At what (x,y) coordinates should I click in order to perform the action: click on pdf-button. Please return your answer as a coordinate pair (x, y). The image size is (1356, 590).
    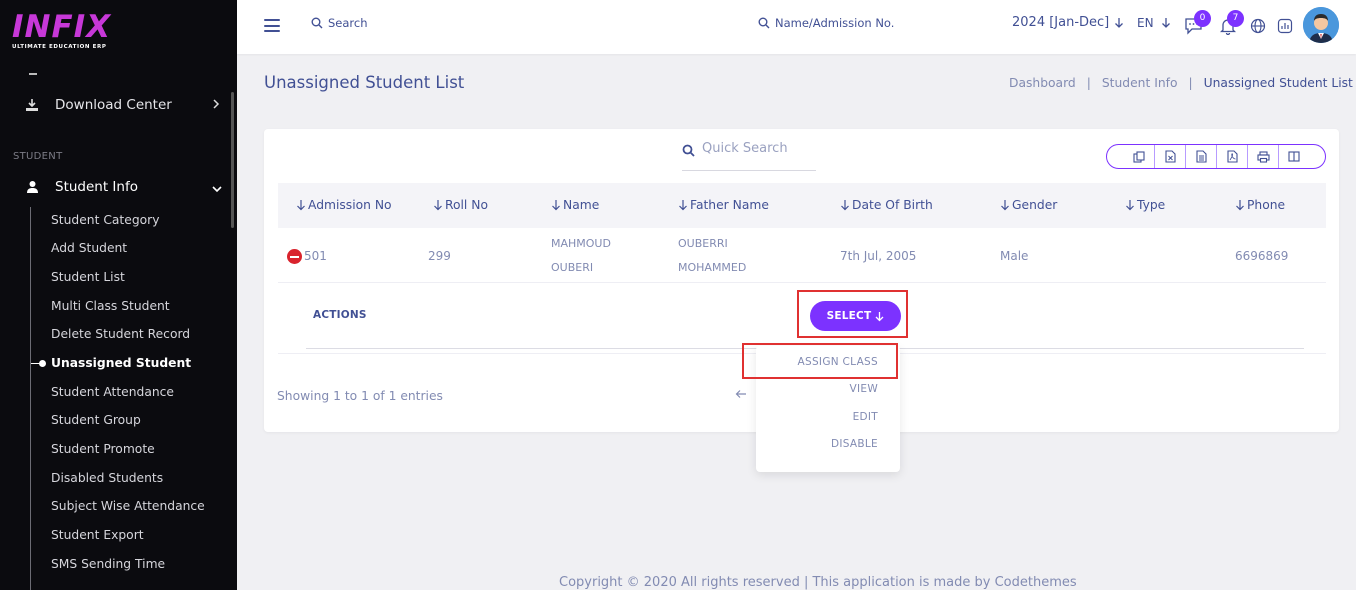
    Looking at the image, I should click on (1231, 156).